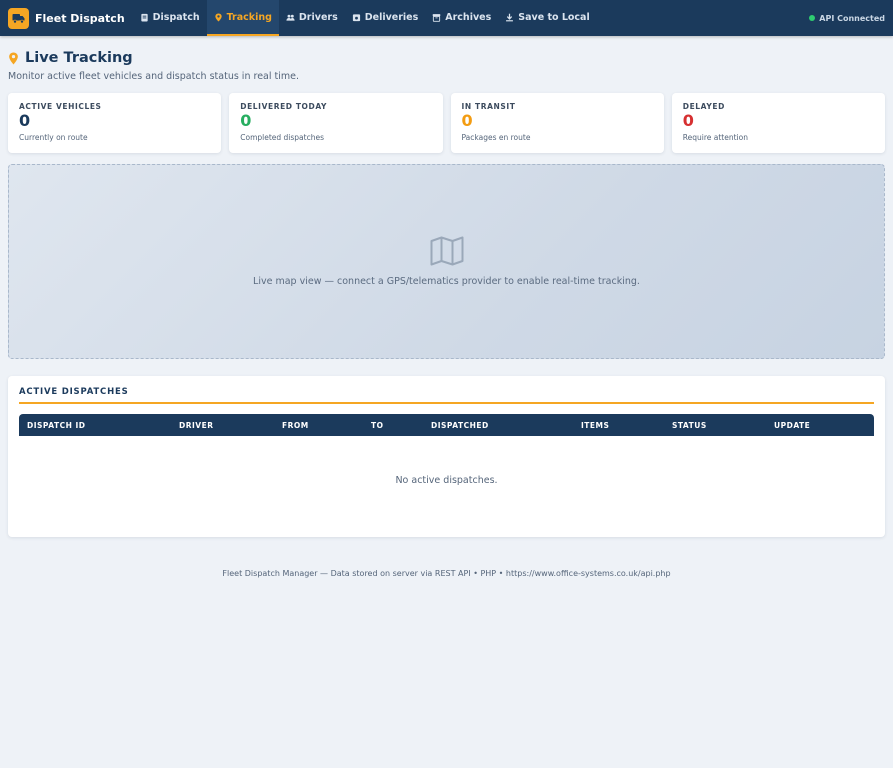  What do you see at coordinates (176, 17) in the screenshot?
I see `nav-label: Dispatch` at bounding box center [176, 17].